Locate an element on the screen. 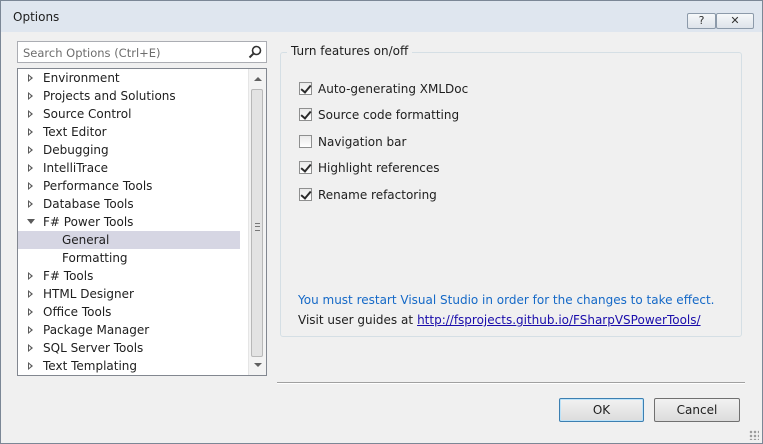 This screenshot has width=763, height=444. tree-item-label: Environment is located at coordinates (81, 78).